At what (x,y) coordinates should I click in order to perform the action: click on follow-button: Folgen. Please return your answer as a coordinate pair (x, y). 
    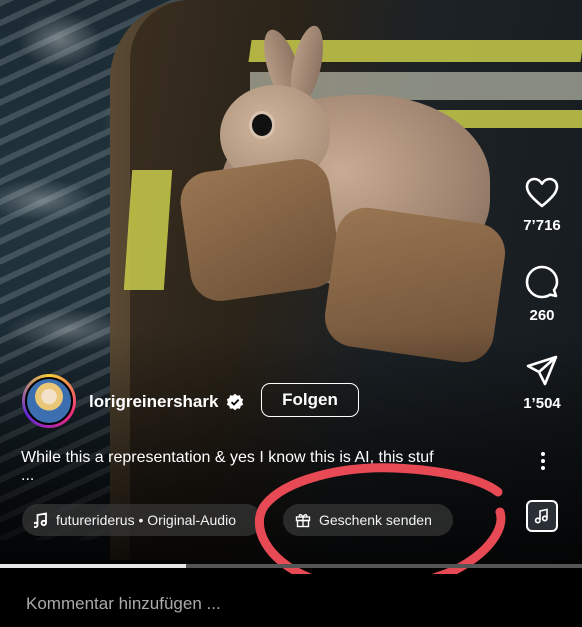
    Looking at the image, I should click on (310, 400).